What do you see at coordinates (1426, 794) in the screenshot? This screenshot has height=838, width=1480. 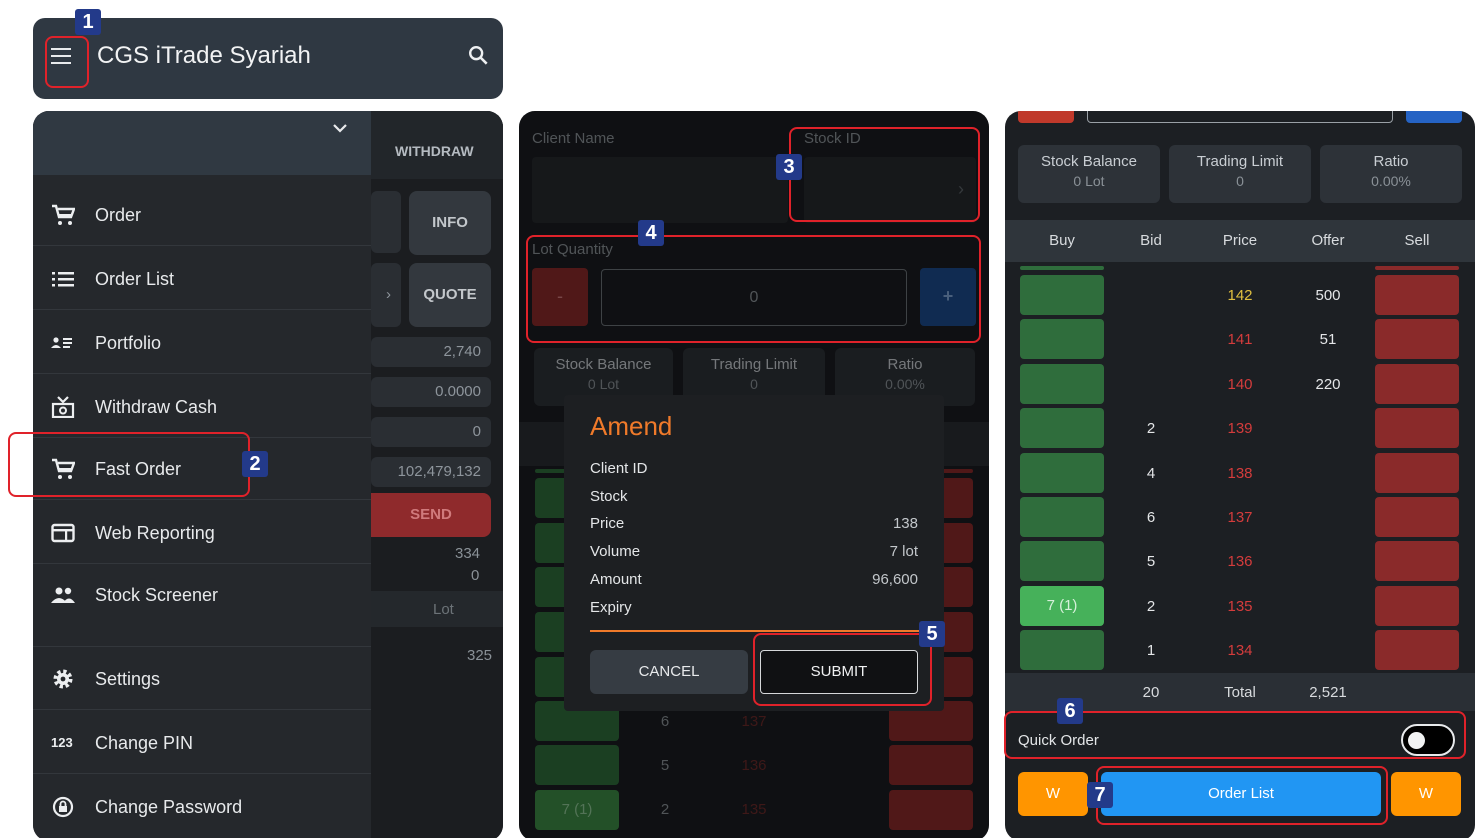 I see `w-right-button: W` at bounding box center [1426, 794].